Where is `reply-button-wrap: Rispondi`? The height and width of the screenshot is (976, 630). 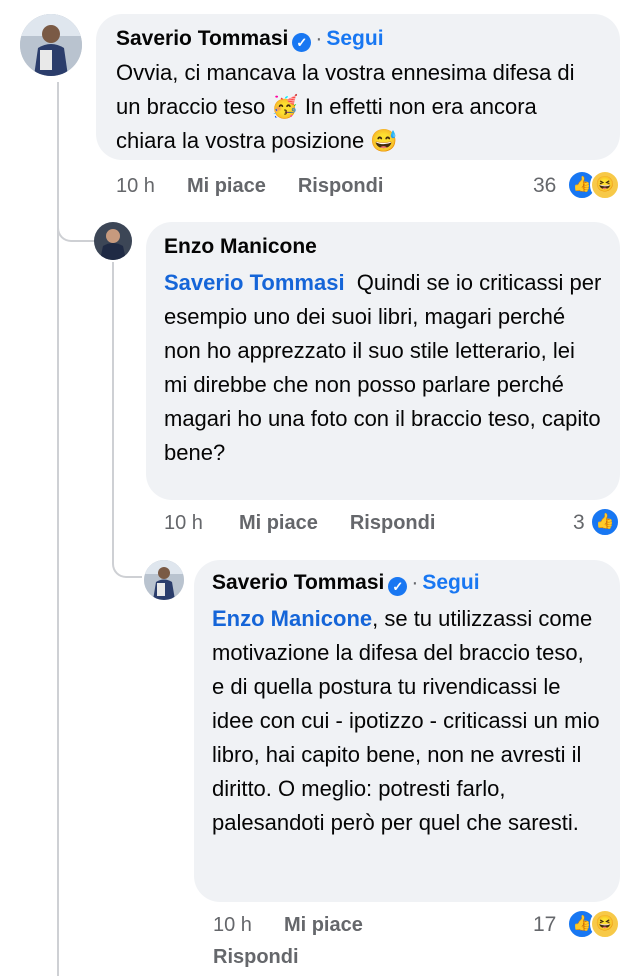 reply-button-wrap: Rispondi is located at coordinates (256, 957).